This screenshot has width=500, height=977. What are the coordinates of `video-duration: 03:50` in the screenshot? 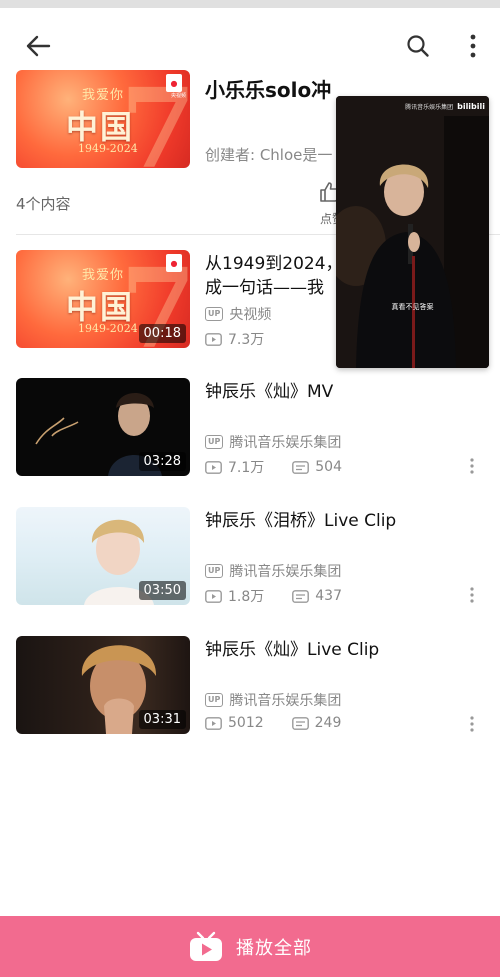 It's located at (162, 590).